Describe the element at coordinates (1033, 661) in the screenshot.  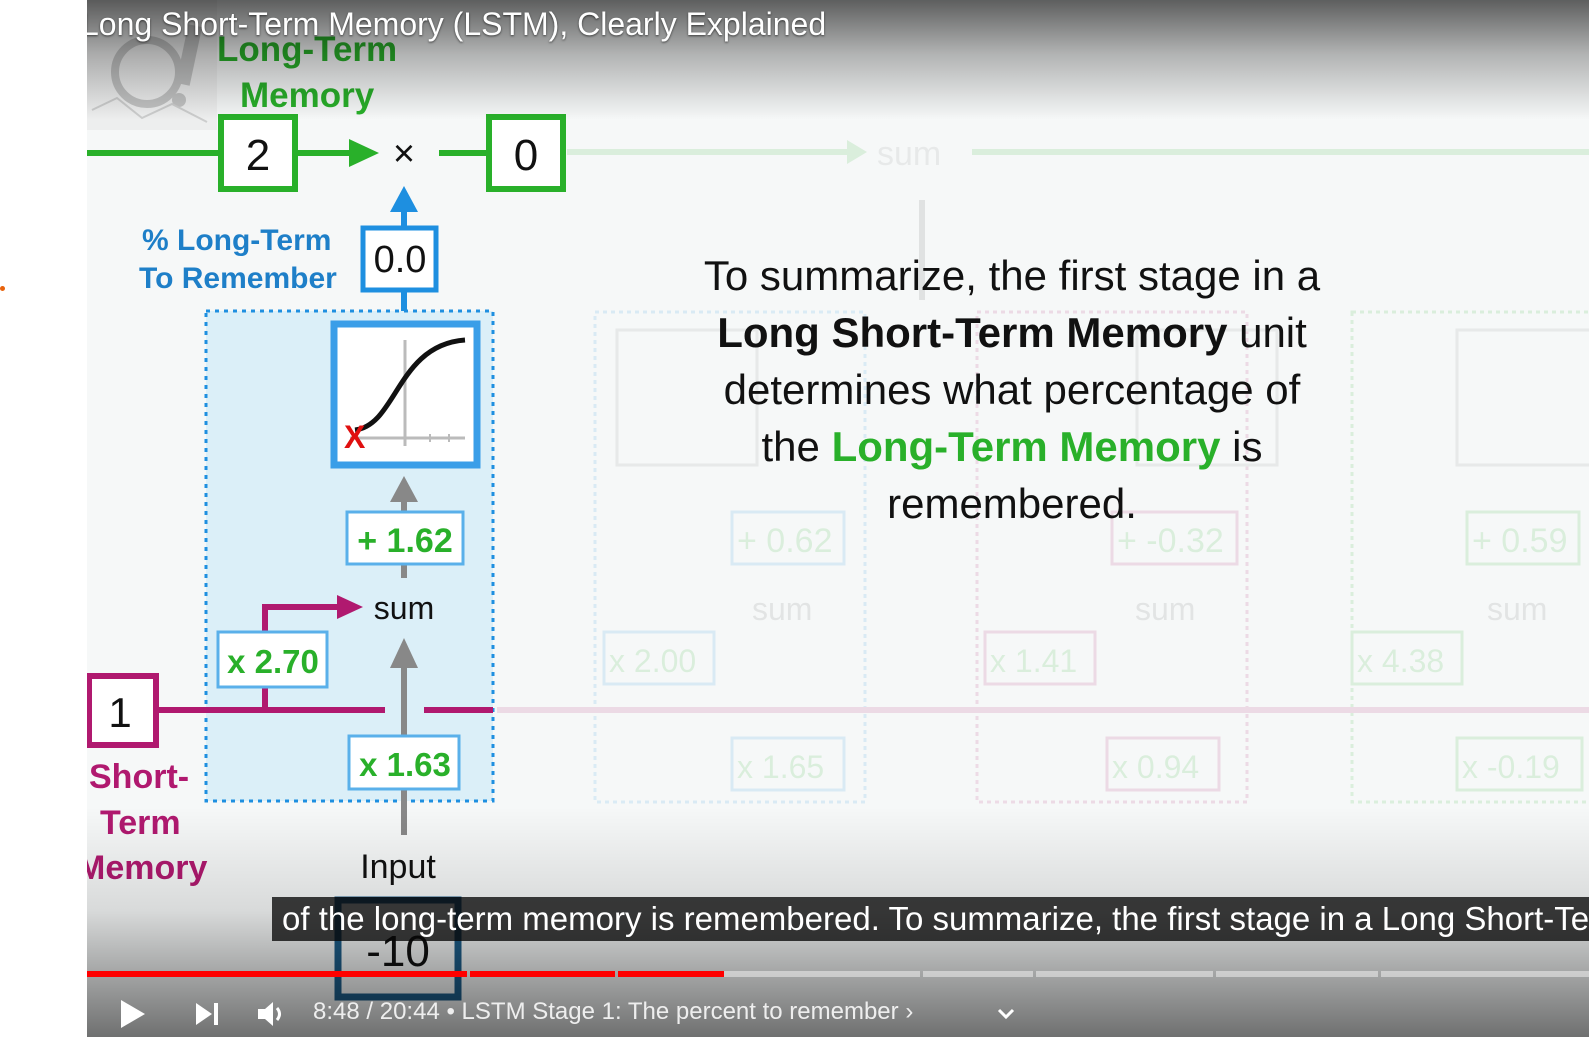
I see `ghost-stm-weight-2: x 1.41` at that location.